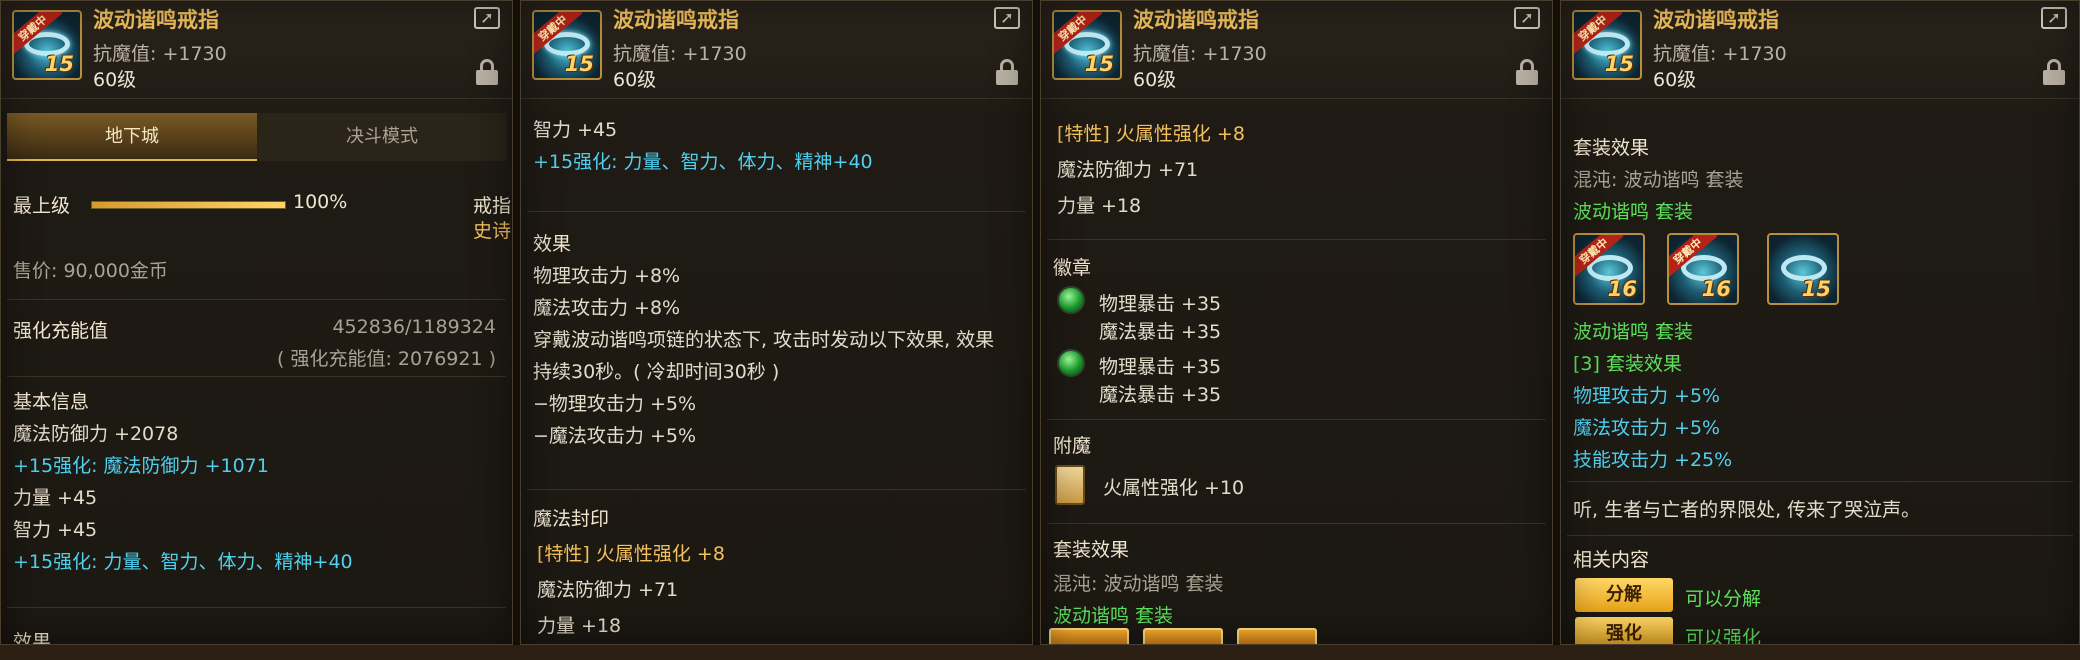  Describe the element at coordinates (552, 244) in the screenshot. I see `effect-title: 效果` at that location.